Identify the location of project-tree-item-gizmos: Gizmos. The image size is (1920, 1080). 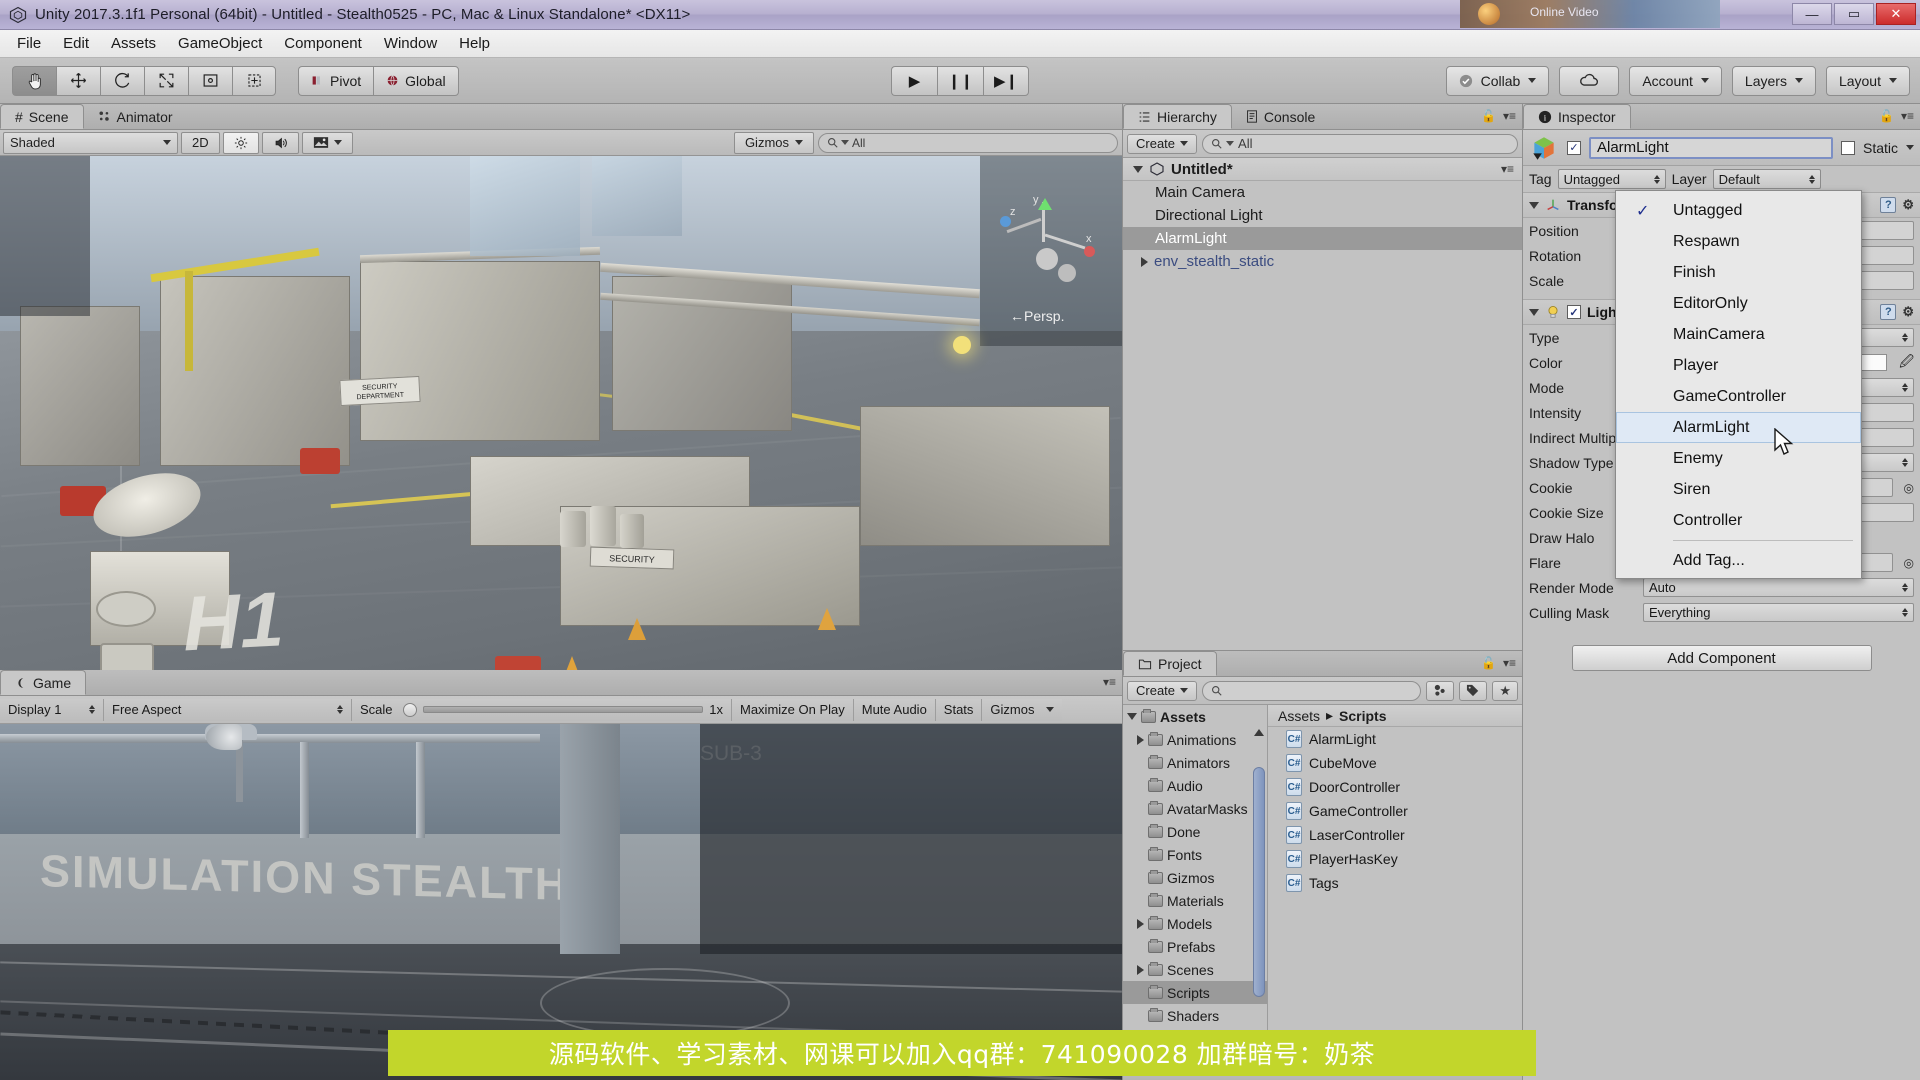
(1195, 877).